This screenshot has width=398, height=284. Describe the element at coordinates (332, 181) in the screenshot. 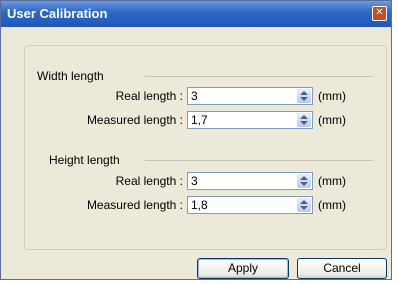

I see `height-real-unit: (mm)` at that location.